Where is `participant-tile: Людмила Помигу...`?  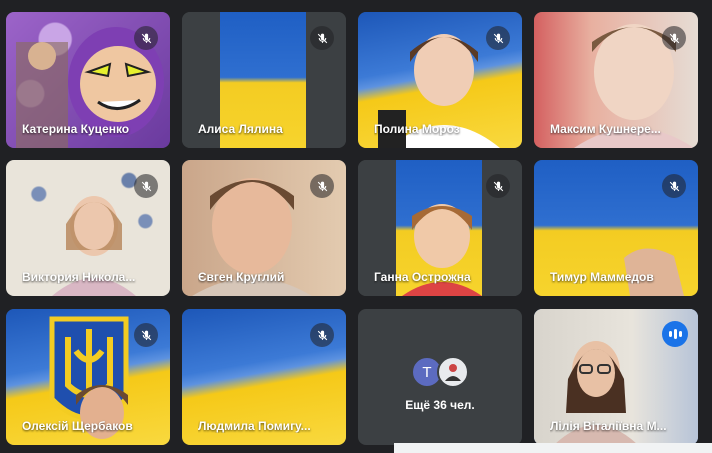
participant-tile: Людмила Помигу... is located at coordinates (264, 377).